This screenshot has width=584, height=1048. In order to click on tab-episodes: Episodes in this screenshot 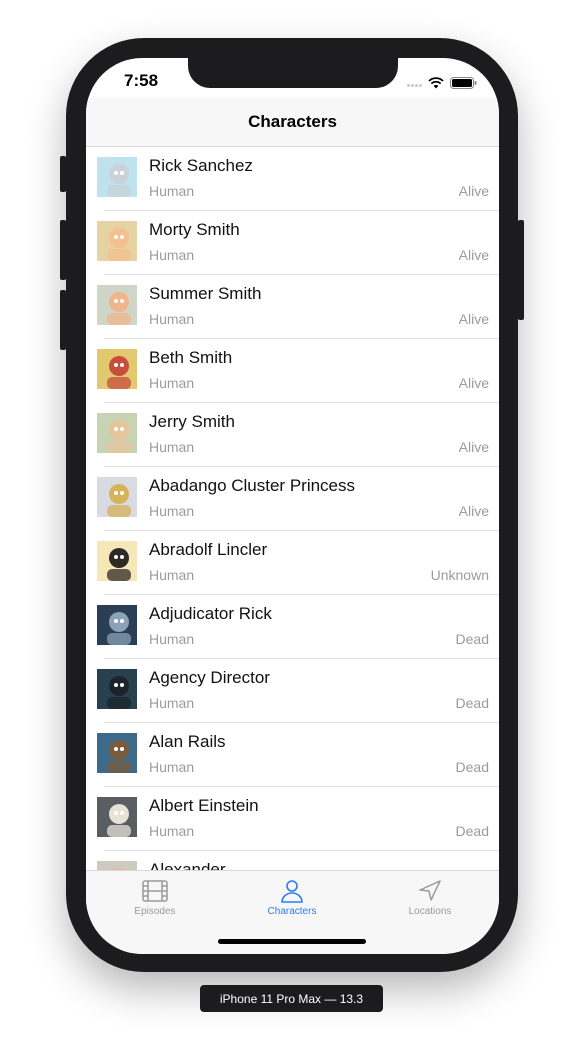, I will do `click(155, 898)`.